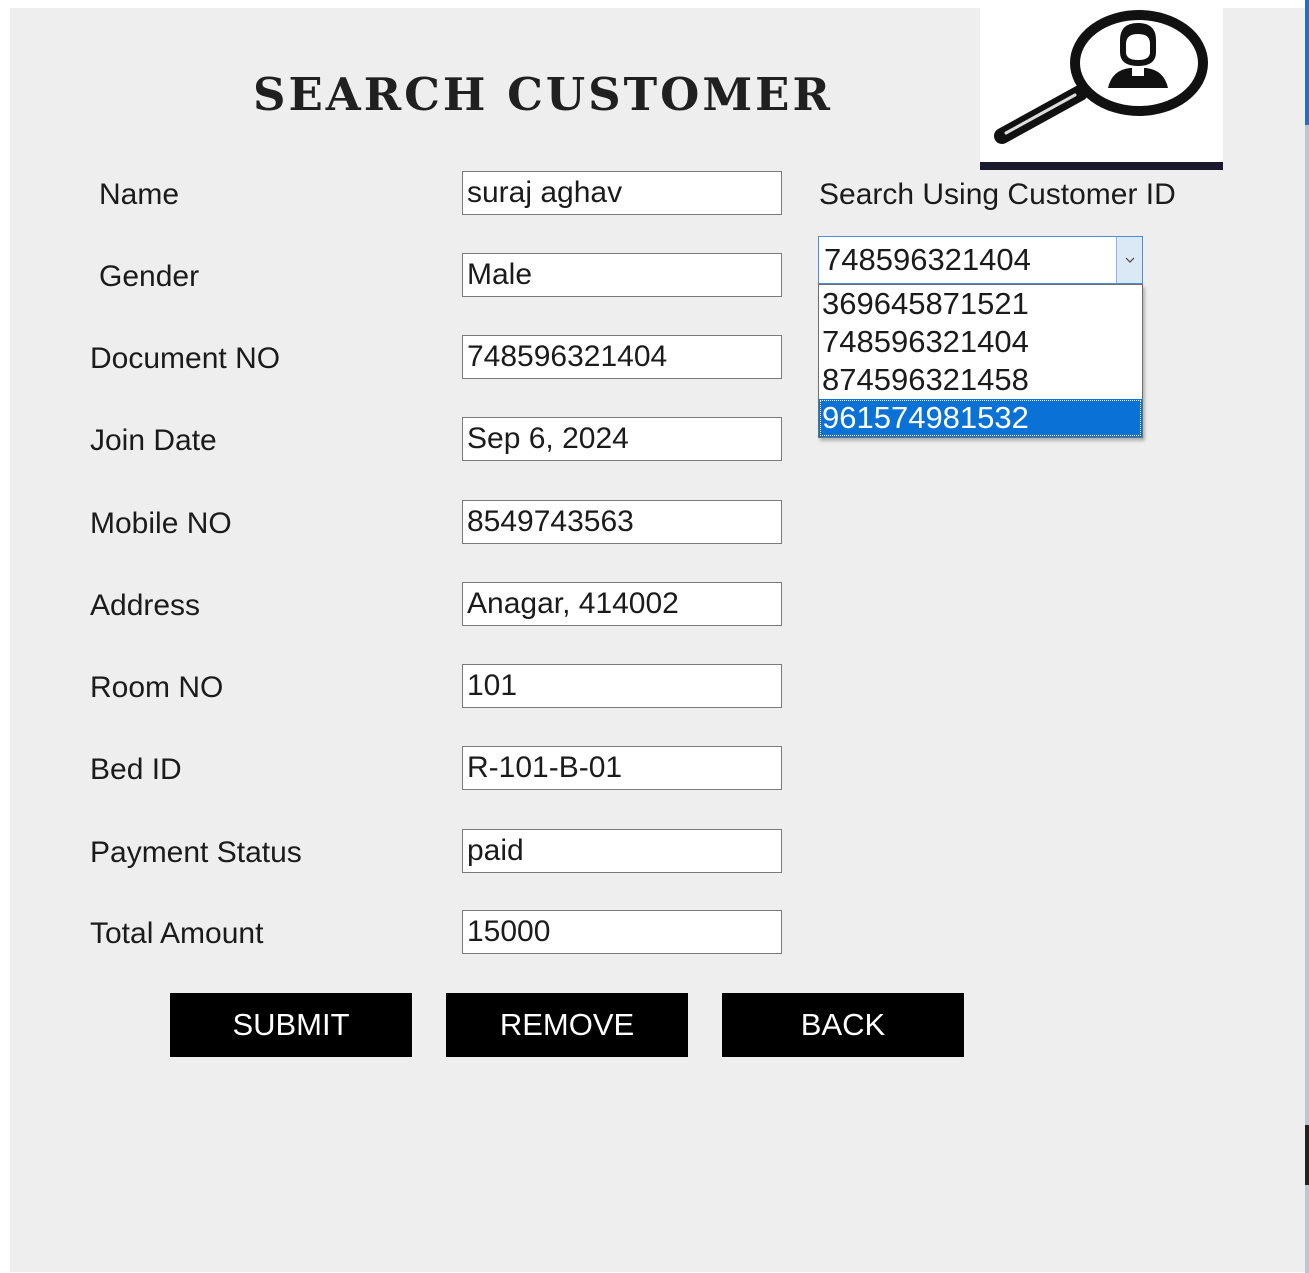  What do you see at coordinates (622, 439) in the screenshot?
I see `join-date-field: Sep 6, 2024` at bounding box center [622, 439].